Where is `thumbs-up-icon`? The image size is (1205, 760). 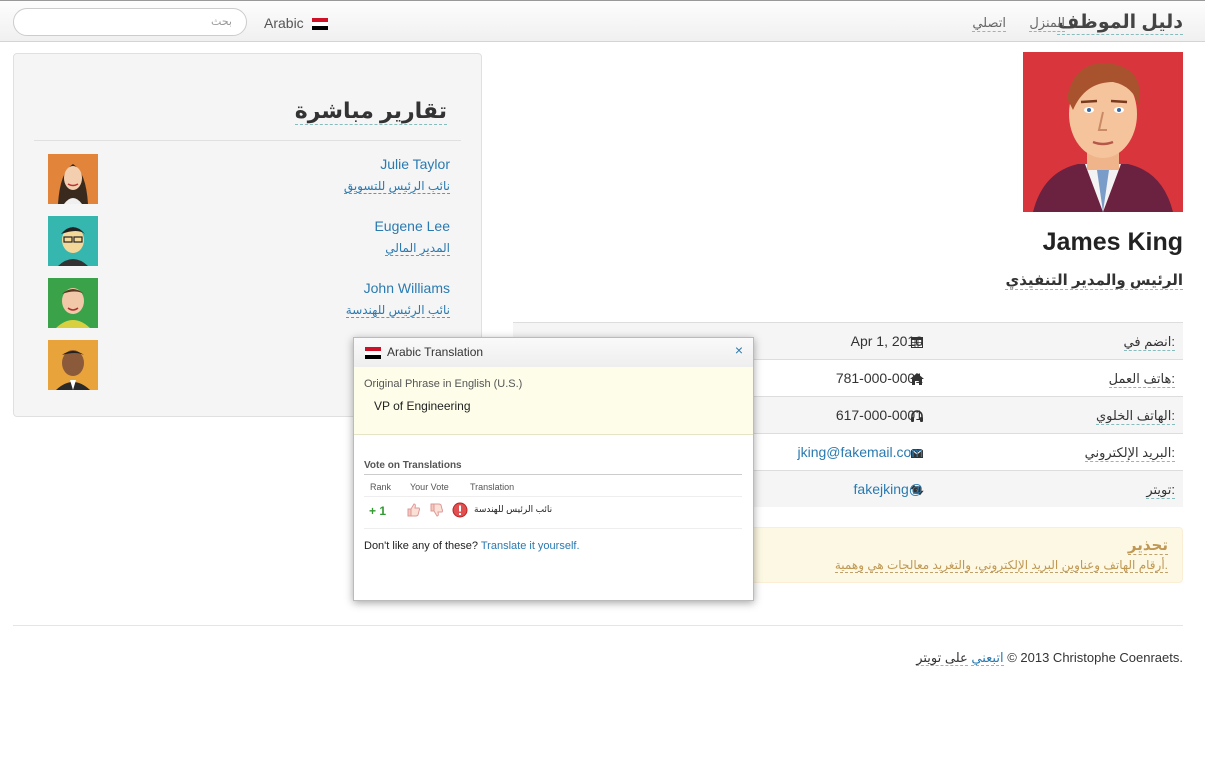 thumbs-up-icon is located at coordinates (414, 511).